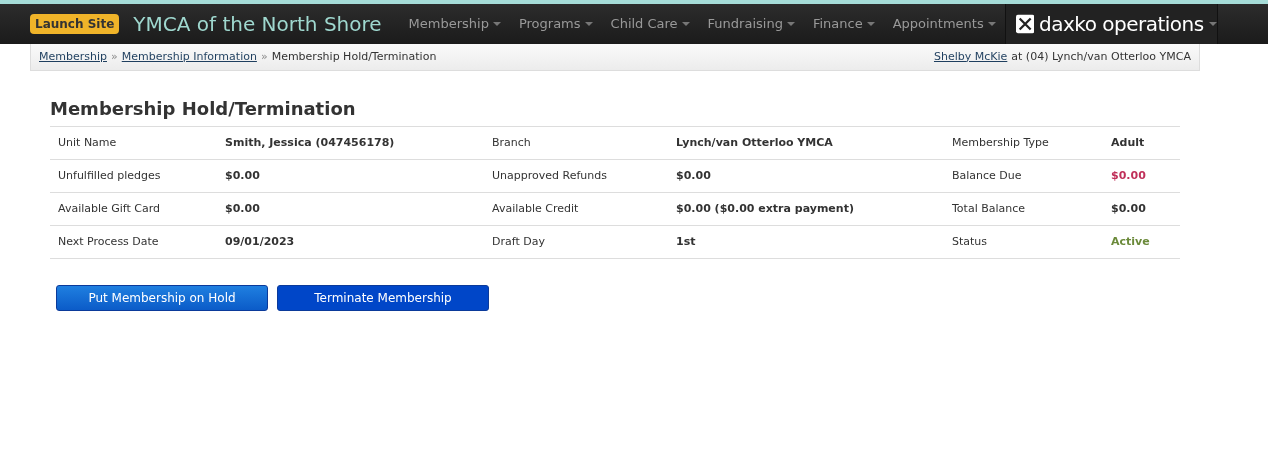 The image size is (1268, 459). I want to click on launch-site-button: Launch Site, so click(75, 24).